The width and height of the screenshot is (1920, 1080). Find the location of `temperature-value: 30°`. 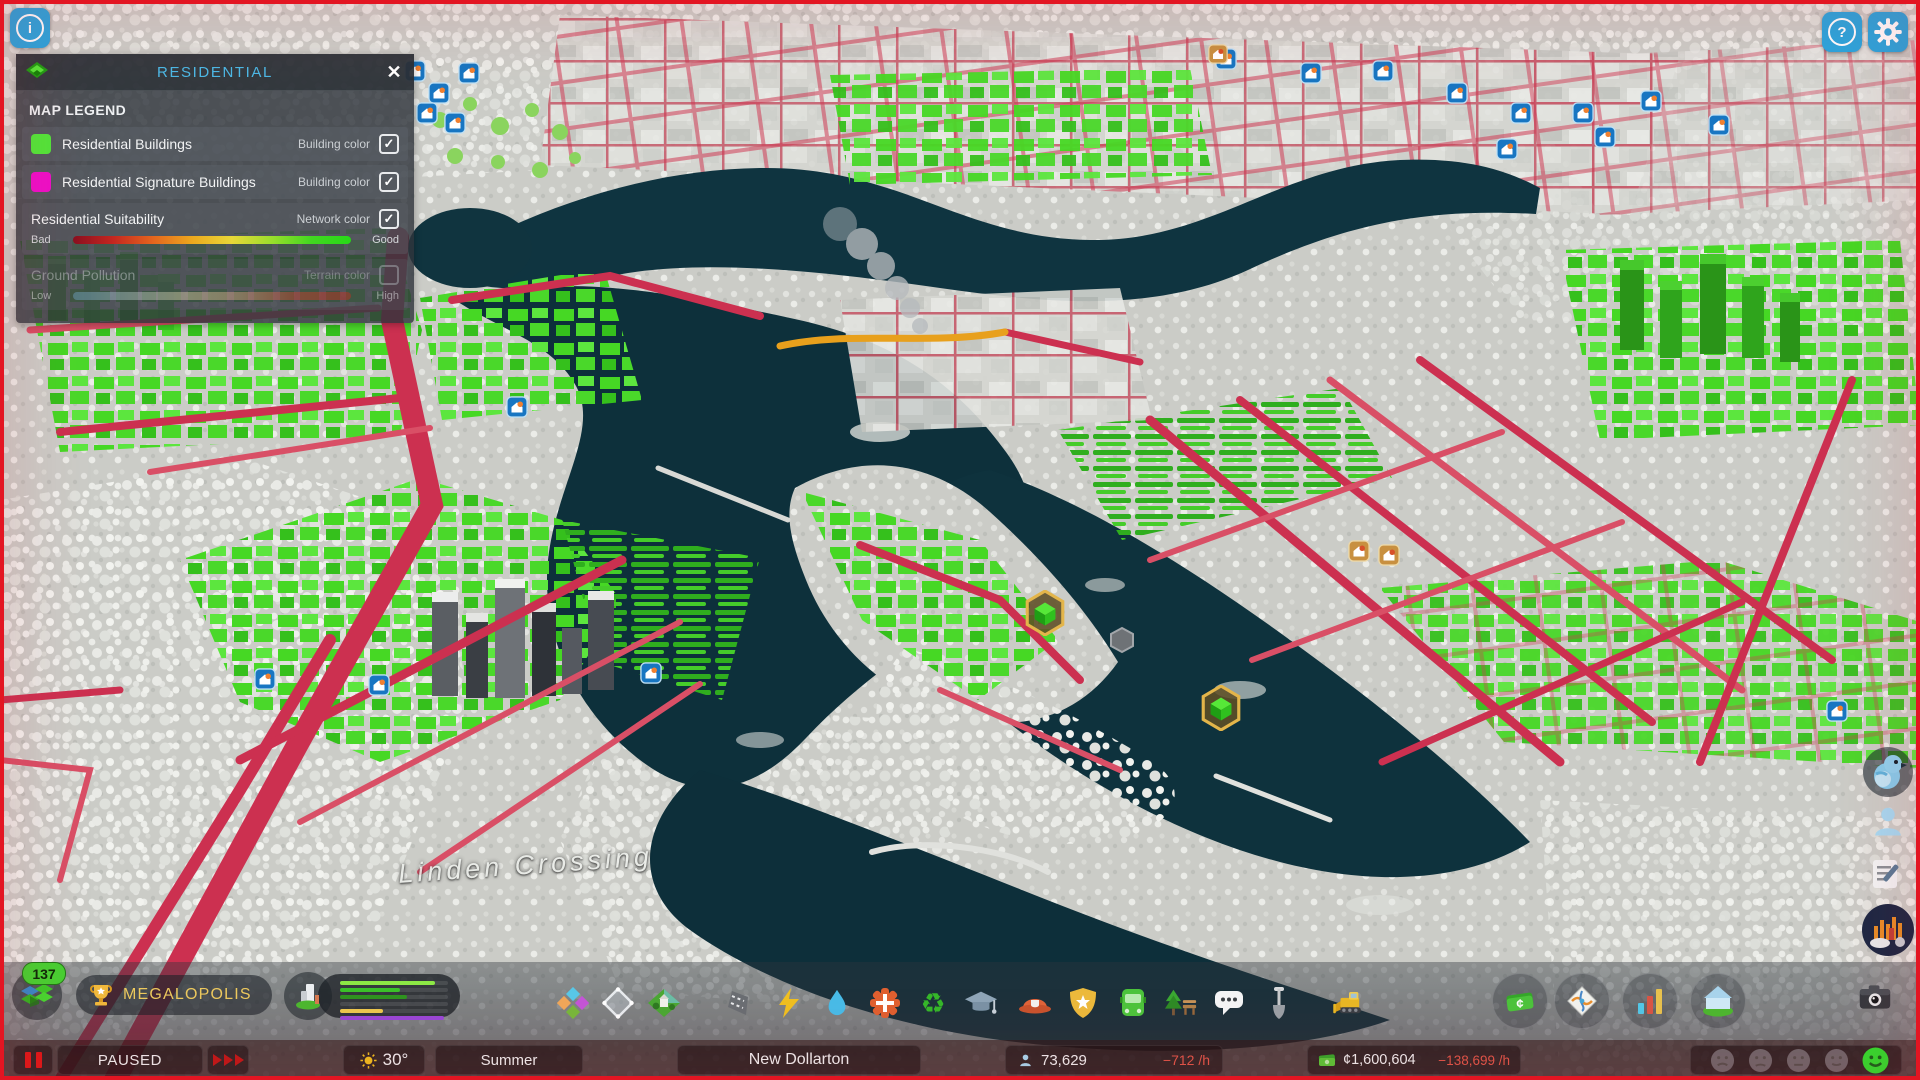

temperature-value: 30° is located at coordinates (395, 1059).